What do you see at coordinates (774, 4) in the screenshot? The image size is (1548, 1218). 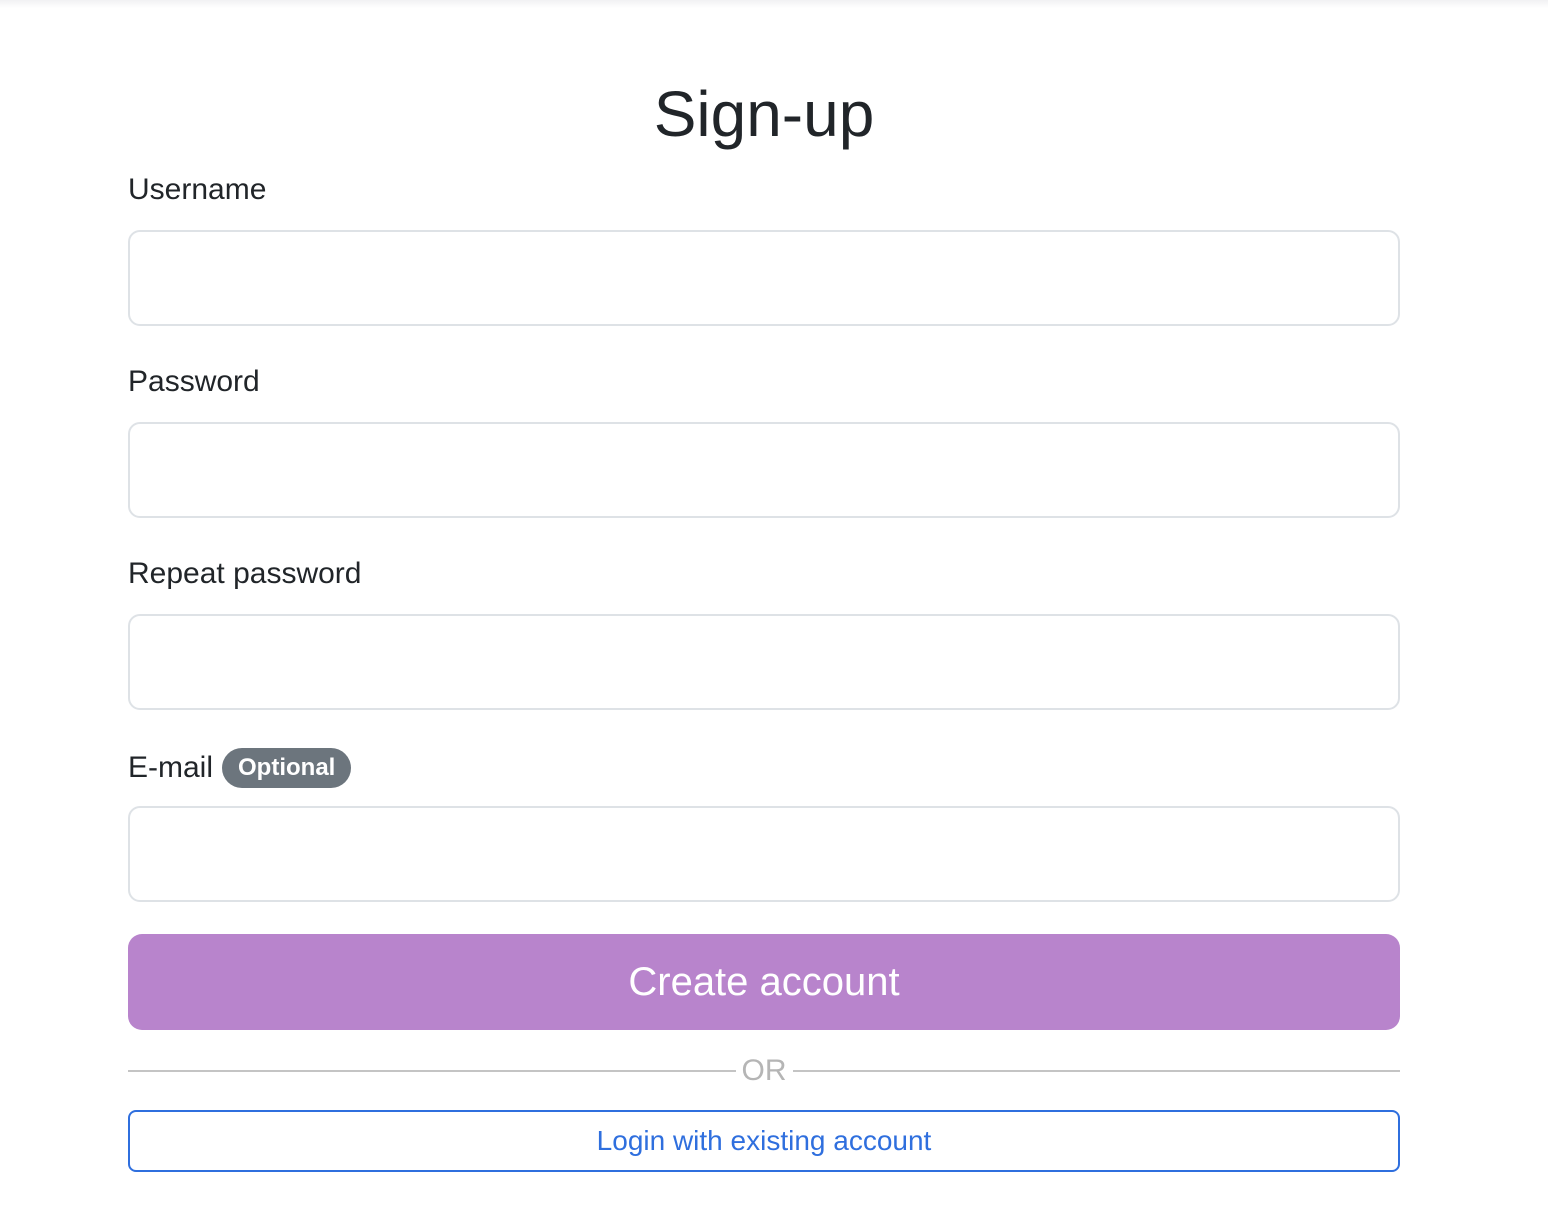 I see `top-shadow` at bounding box center [774, 4].